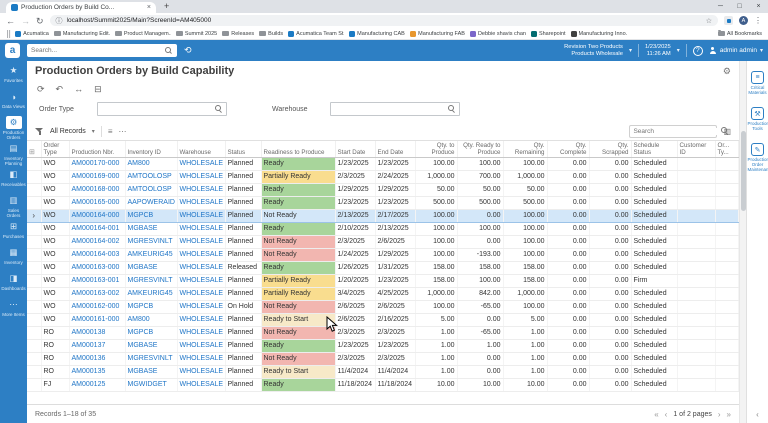  Describe the element at coordinates (188, 50) in the screenshot. I see `recently-viewed-icon: ⟲` at that location.